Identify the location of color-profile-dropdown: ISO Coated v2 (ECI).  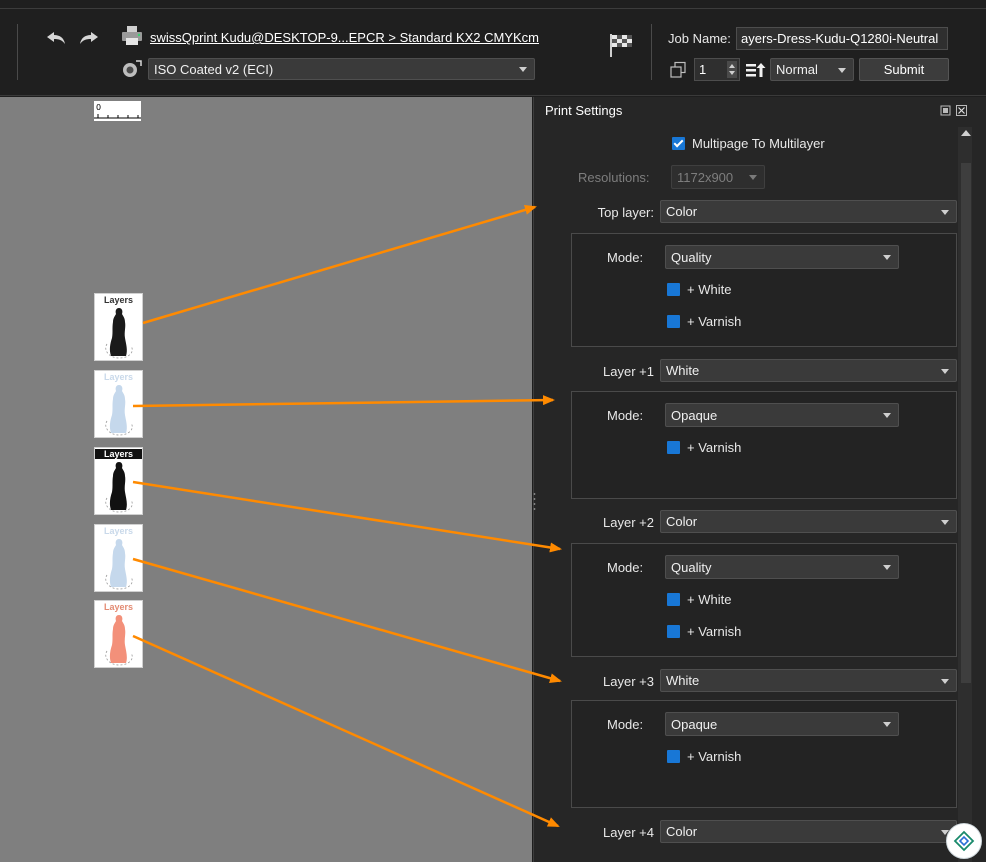
(341, 69).